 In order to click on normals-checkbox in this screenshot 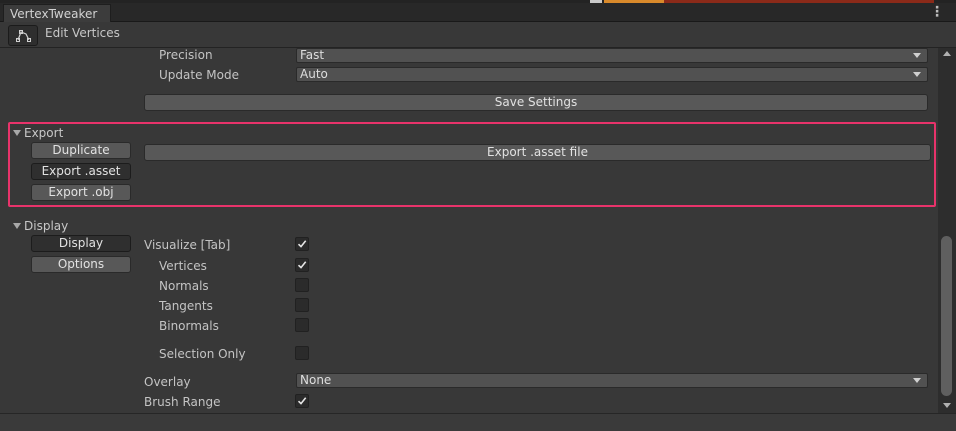, I will do `click(302, 285)`.